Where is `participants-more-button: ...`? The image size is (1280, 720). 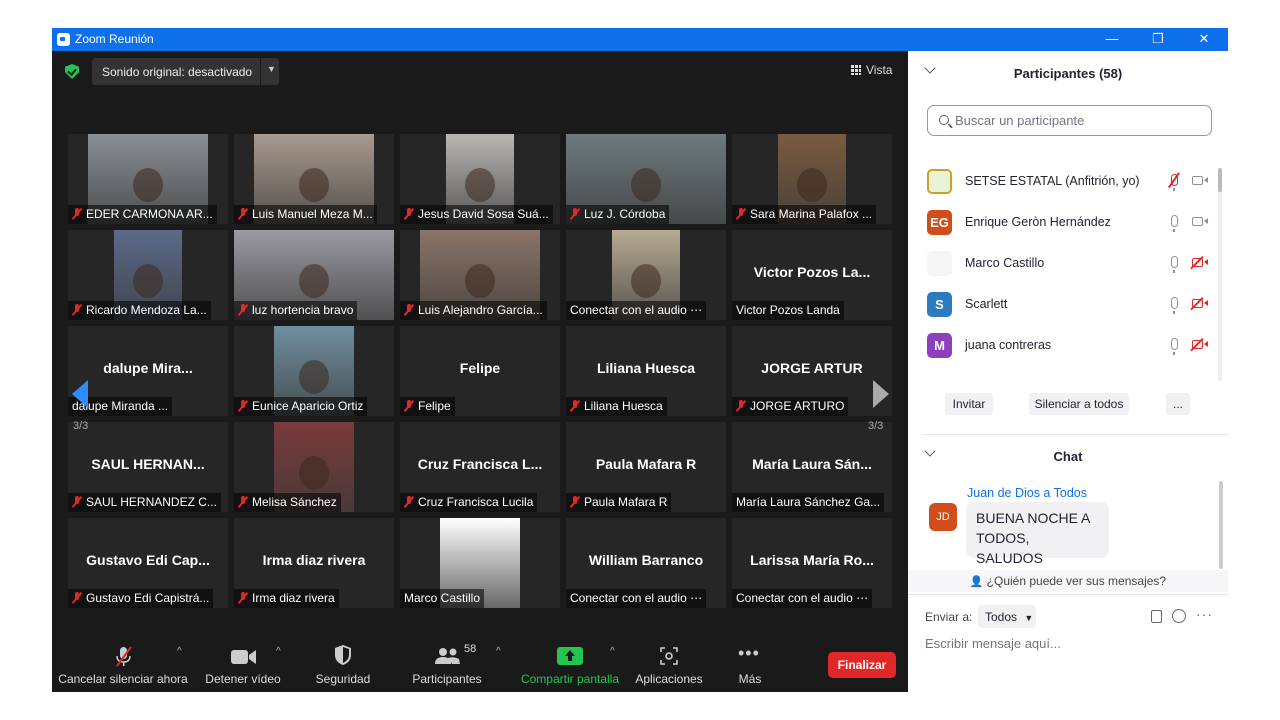 participants-more-button: ... is located at coordinates (1178, 404).